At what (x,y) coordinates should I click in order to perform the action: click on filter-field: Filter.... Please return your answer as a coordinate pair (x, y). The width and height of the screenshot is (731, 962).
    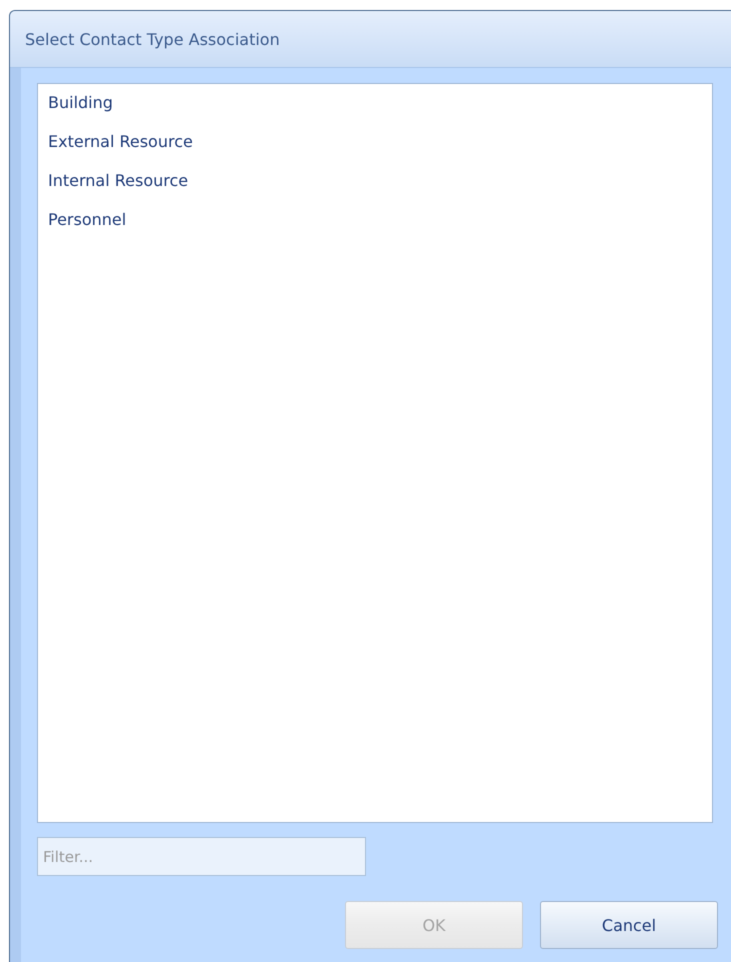
    Looking at the image, I should click on (201, 856).